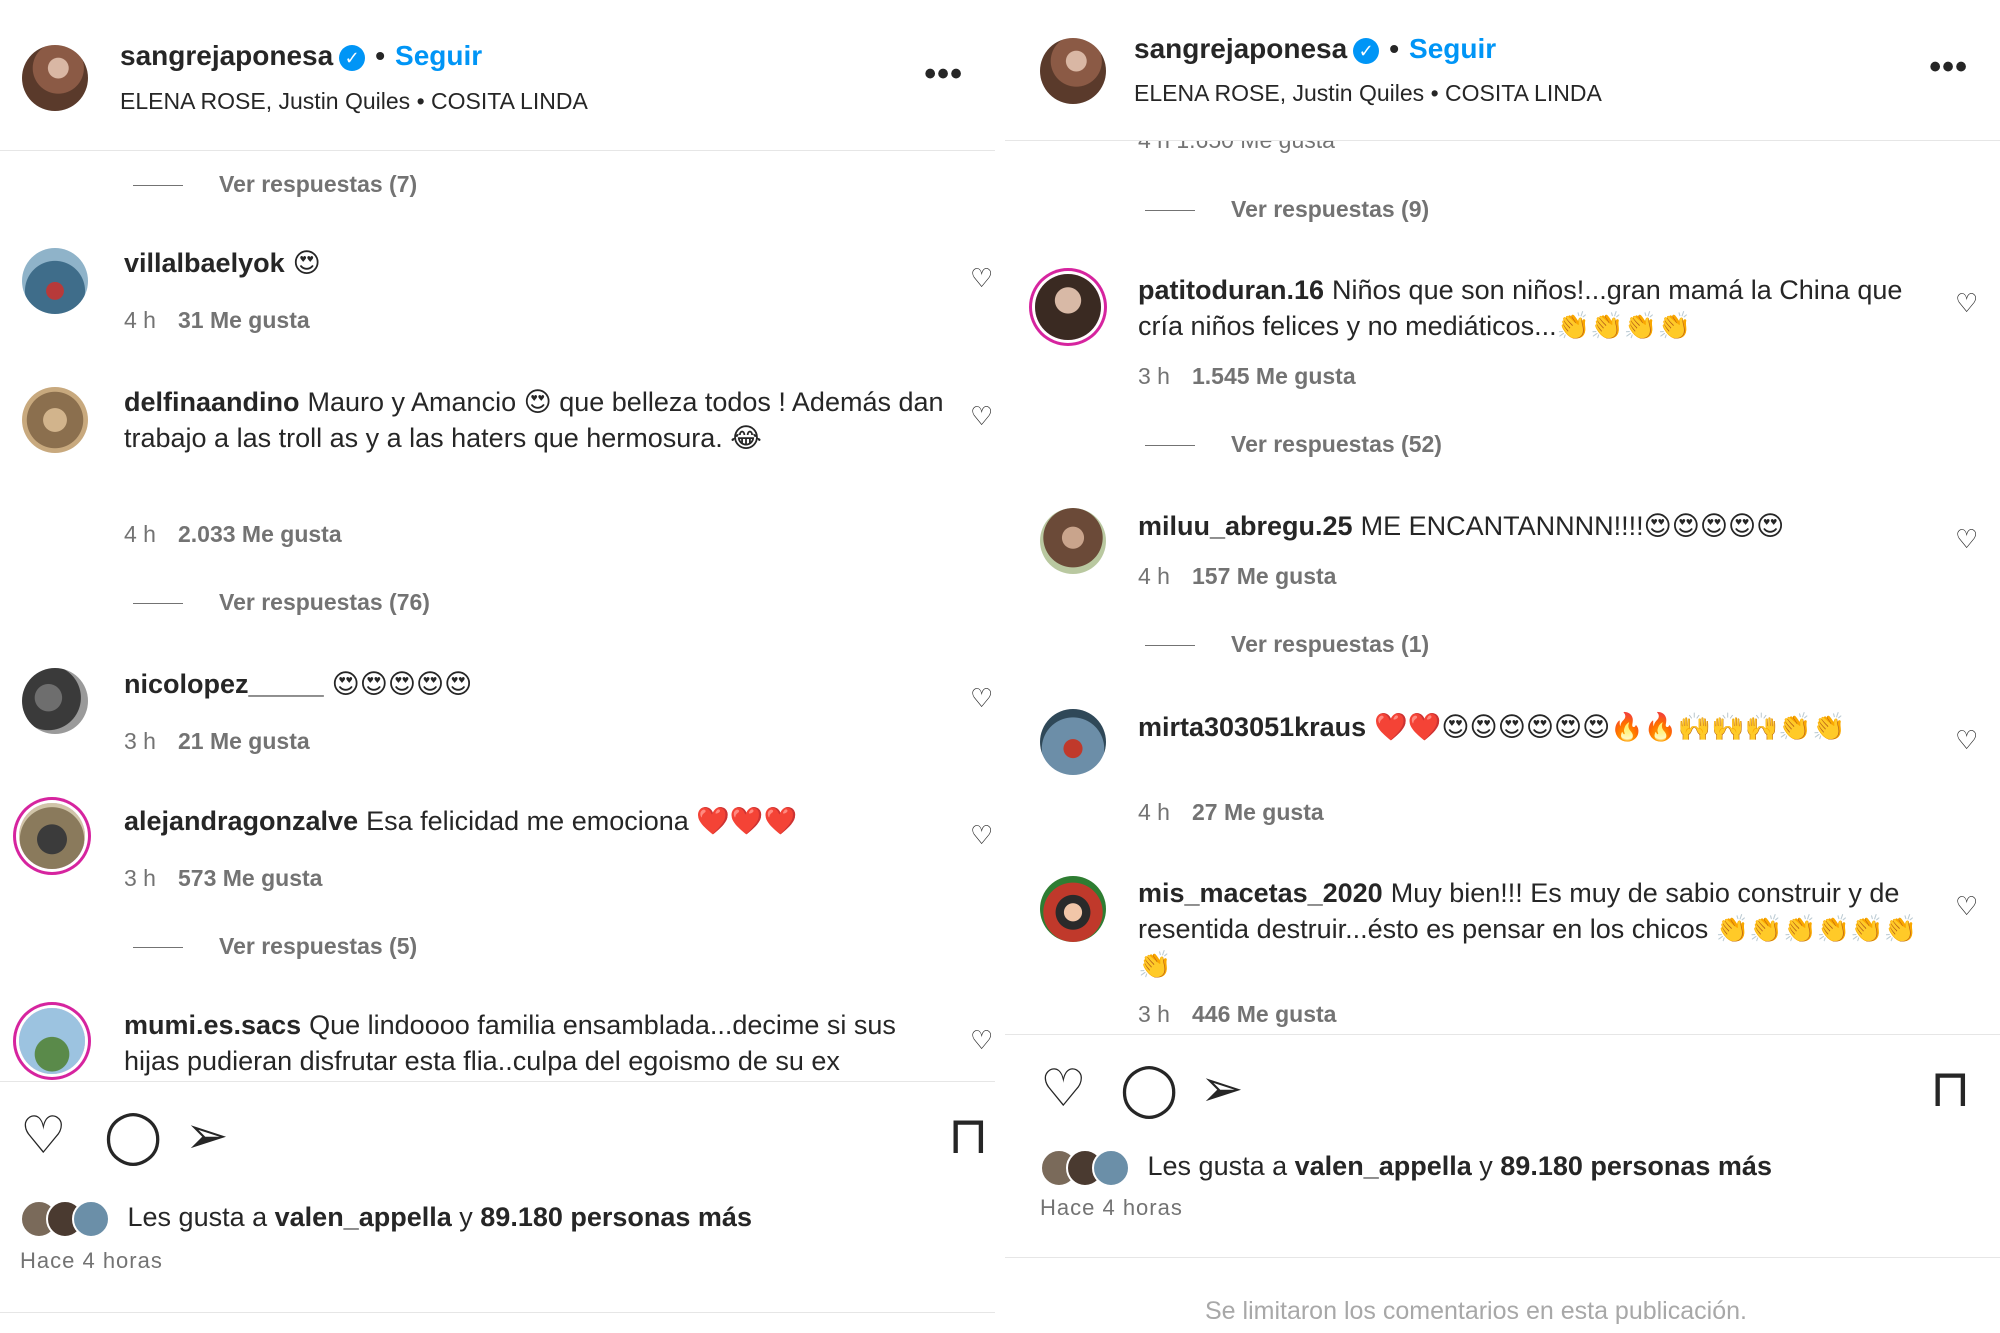 This screenshot has height=1333, width=2000. I want to click on view-replies-button: Ver respuestas (1), so click(1287, 644).